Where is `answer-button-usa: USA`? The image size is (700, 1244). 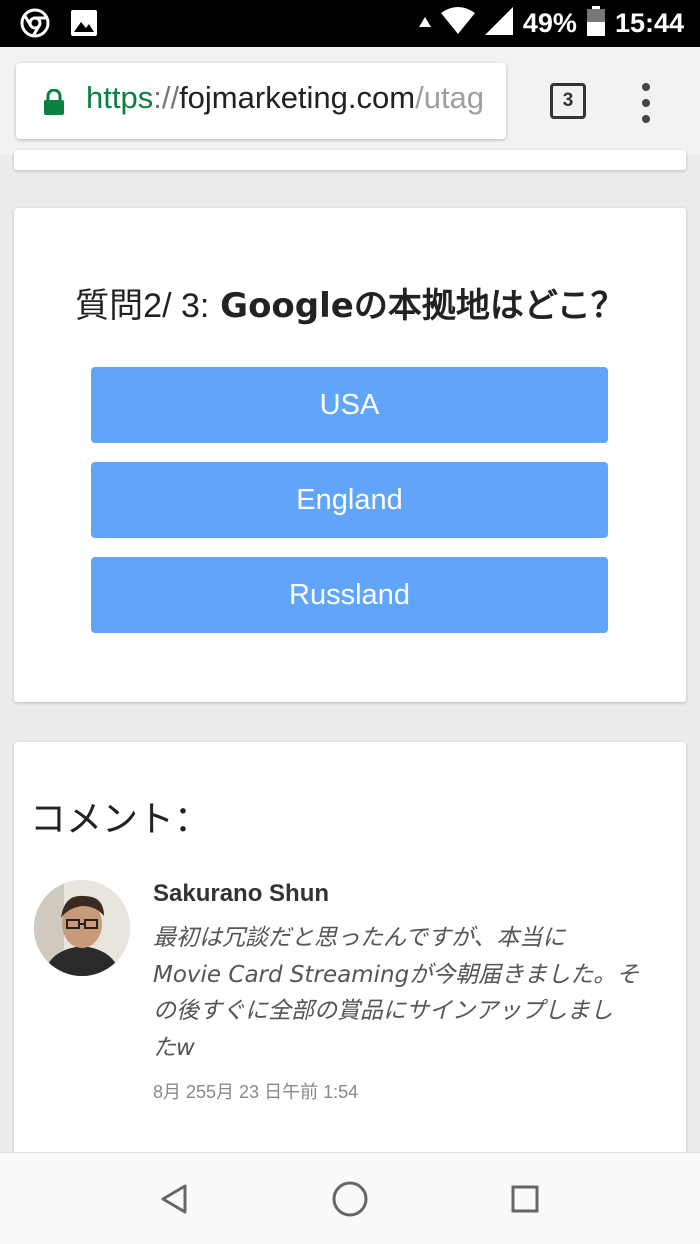
answer-button-usa: USA is located at coordinates (349, 405).